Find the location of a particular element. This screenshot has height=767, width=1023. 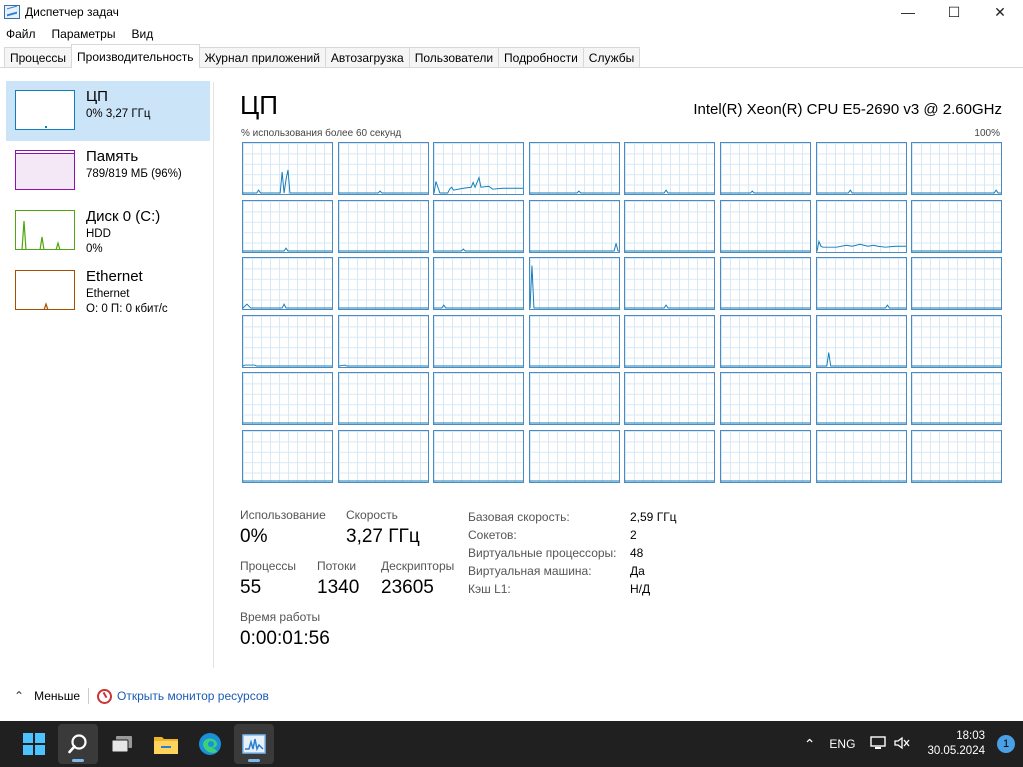

file-explorer-button is located at coordinates (166, 744).